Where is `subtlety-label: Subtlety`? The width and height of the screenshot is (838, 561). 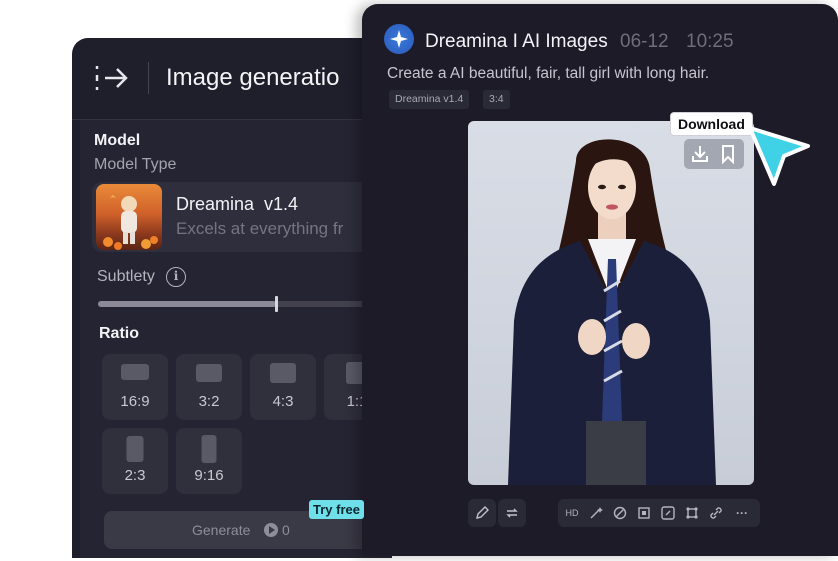 subtlety-label: Subtlety is located at coordinates (126, 276).